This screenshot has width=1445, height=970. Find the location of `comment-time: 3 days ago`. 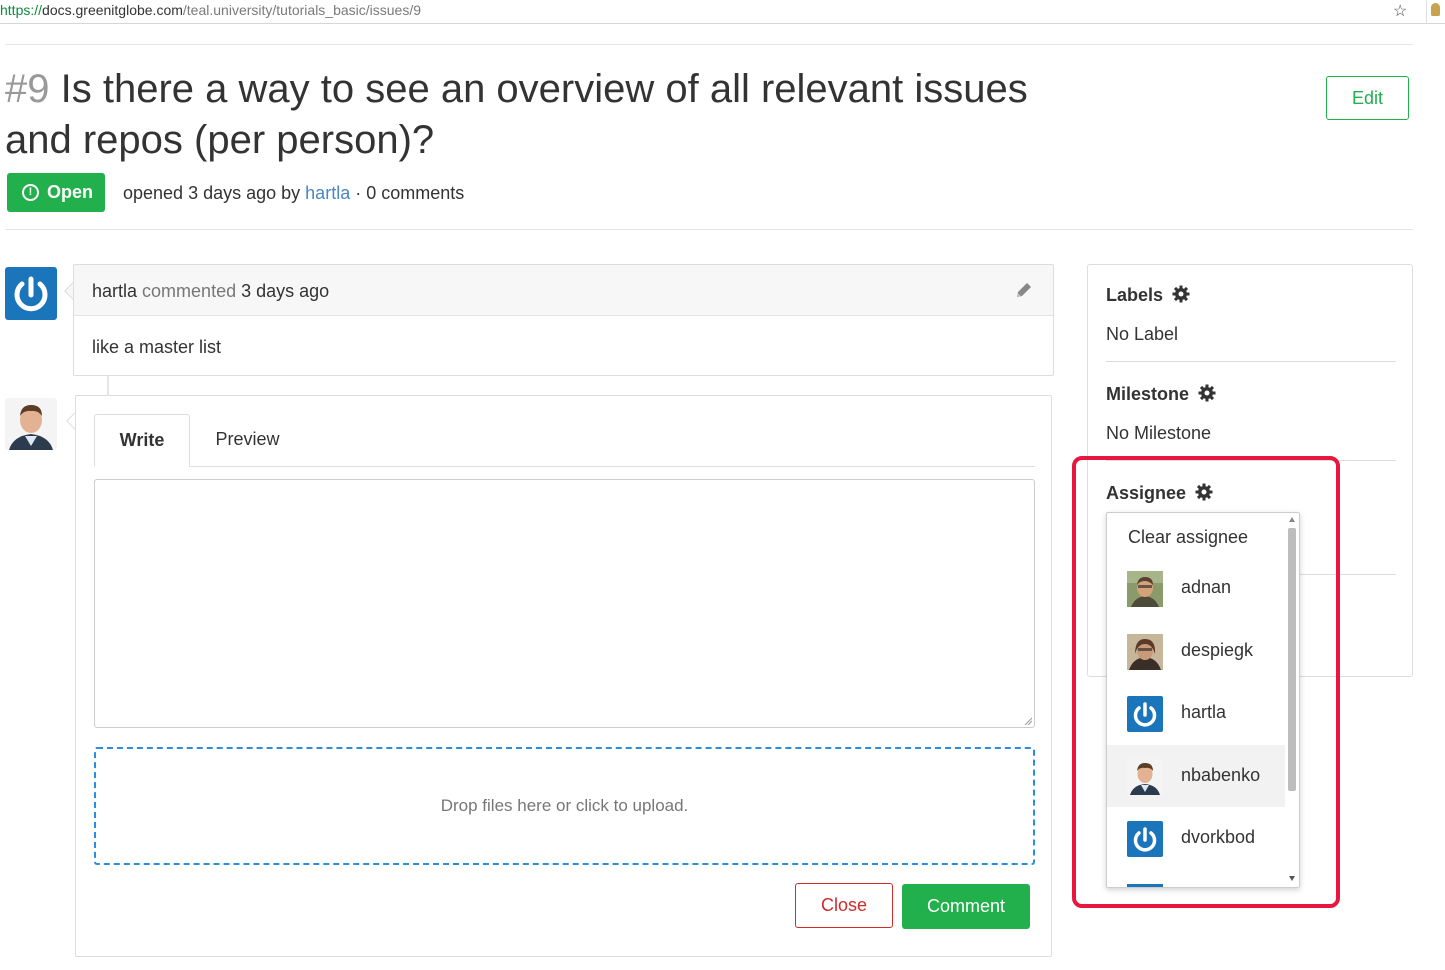

comment-time: 3 days ago is located at coordinates (285, 291).